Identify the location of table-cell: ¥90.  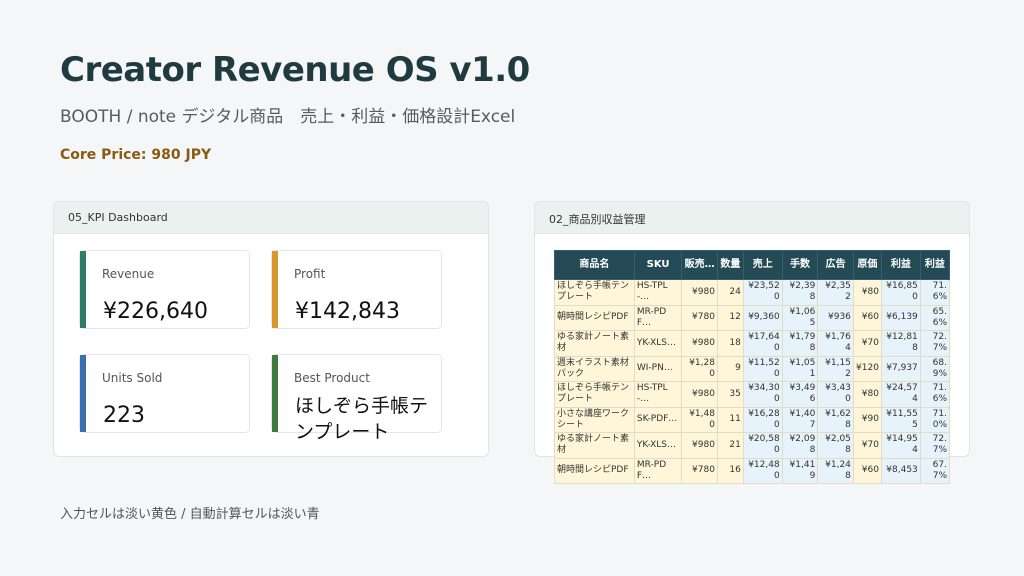
(867, 419).